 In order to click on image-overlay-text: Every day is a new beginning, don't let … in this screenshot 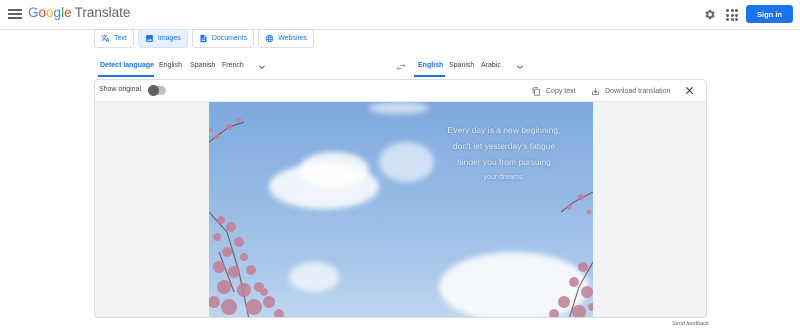, I will do `click(504, 154)`.